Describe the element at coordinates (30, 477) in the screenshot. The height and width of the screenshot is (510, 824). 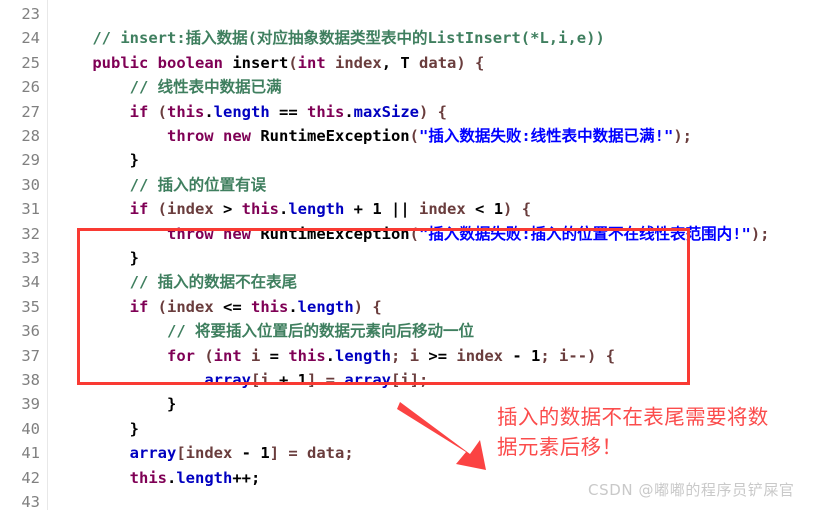
I see `line-number: 42` at that location.